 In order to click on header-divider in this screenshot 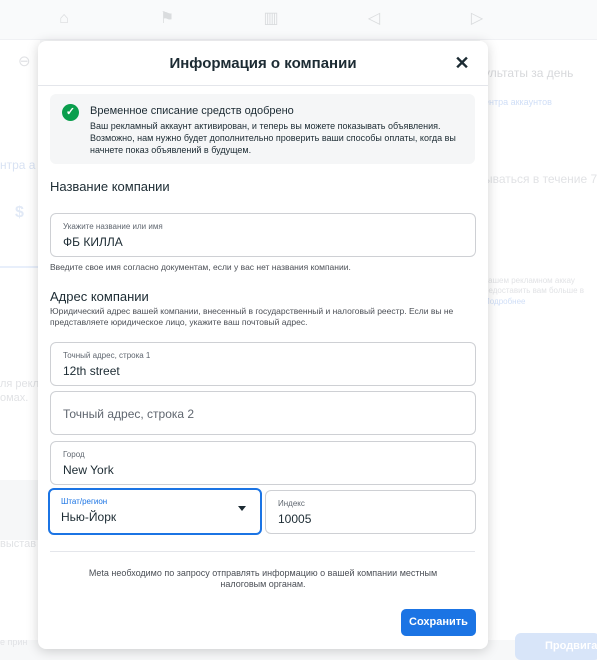, I will do `click(263, 85)`.